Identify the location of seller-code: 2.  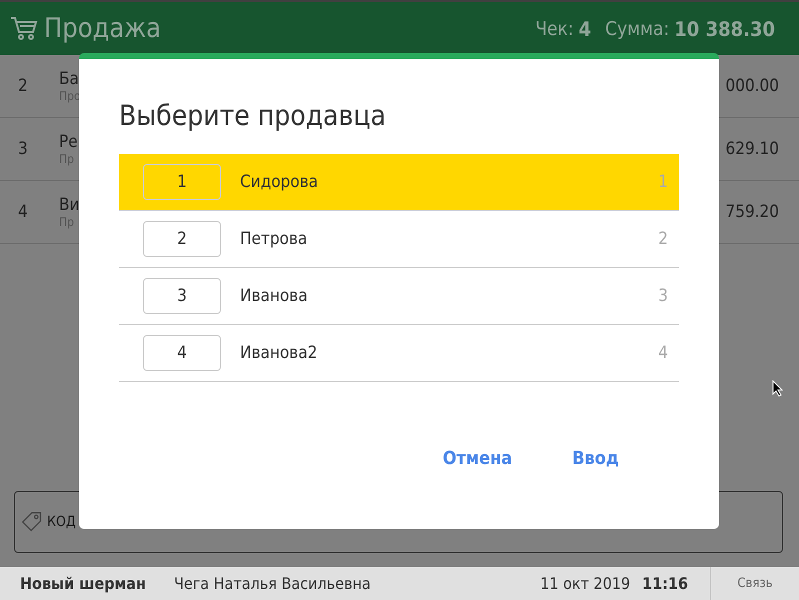
(663, 239).